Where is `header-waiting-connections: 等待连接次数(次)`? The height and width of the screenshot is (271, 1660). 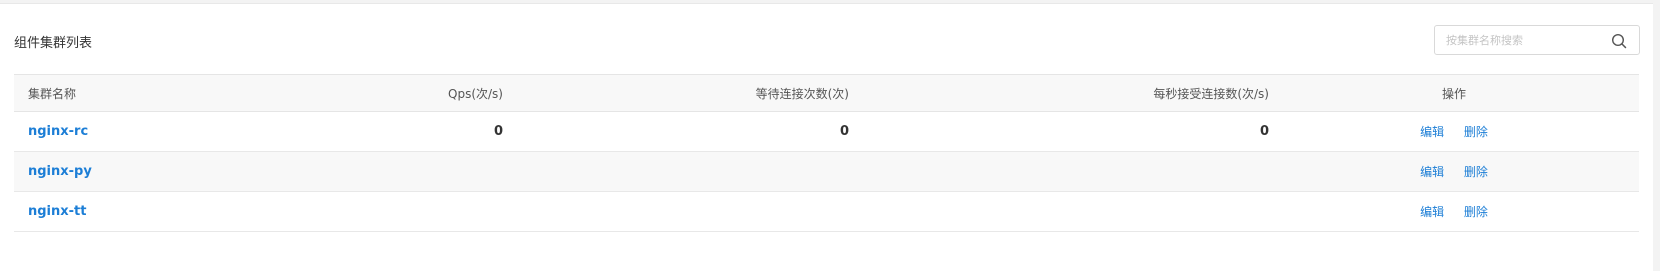 header-waiting-connections: 等待连接次数(次) is located at coordinates (676, 93).